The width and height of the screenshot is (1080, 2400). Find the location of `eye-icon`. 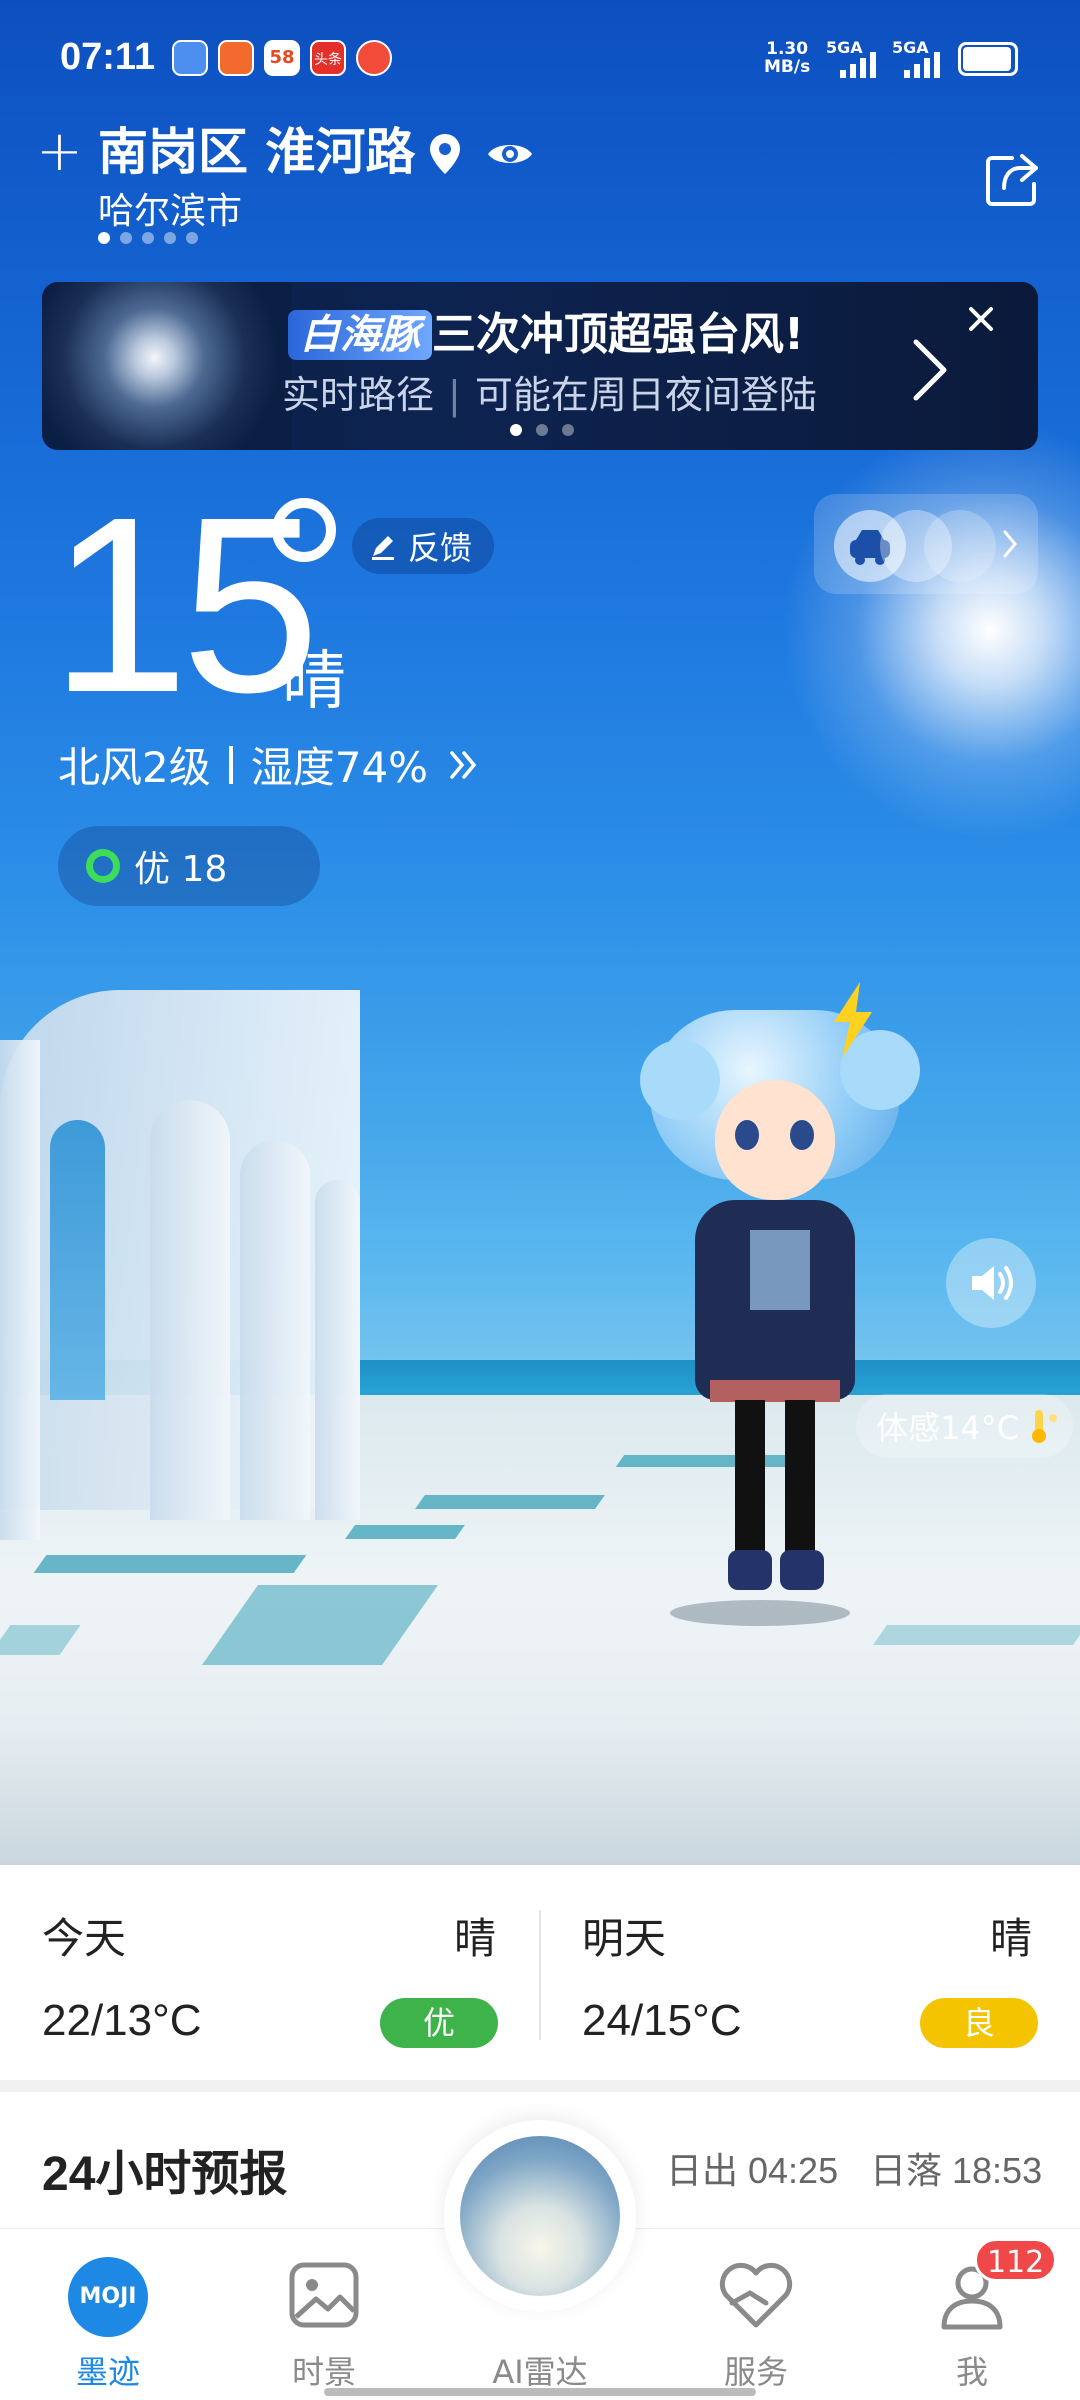

eye-icon is located at coordinates (510, 154).